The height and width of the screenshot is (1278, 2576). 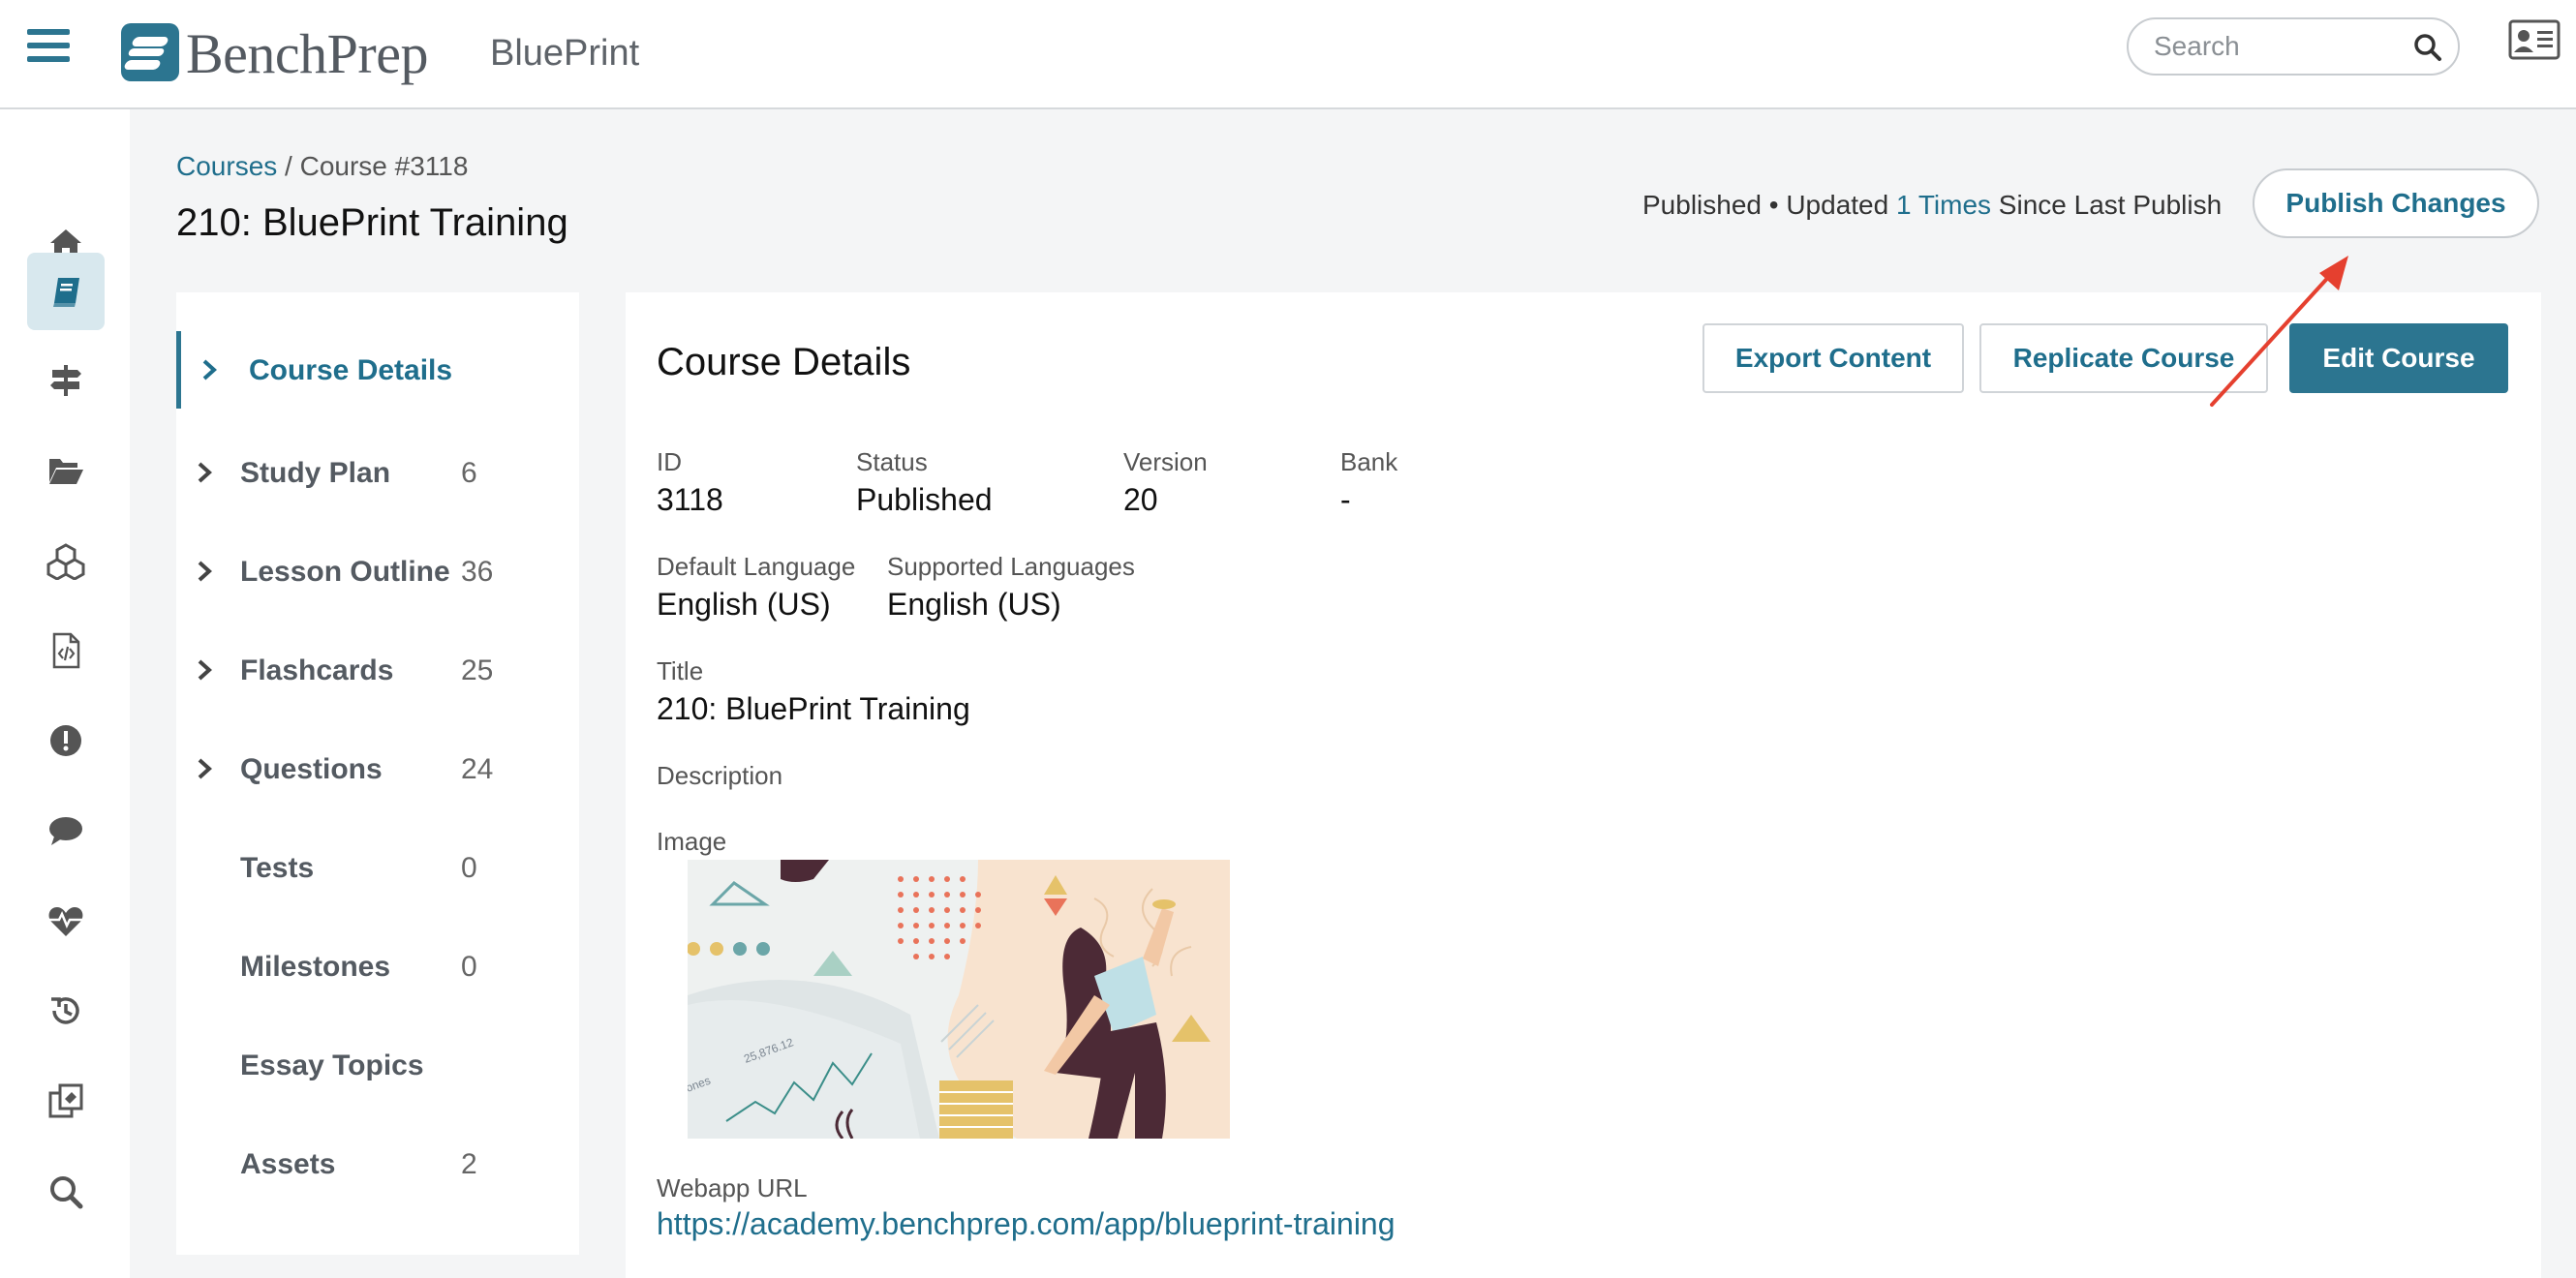 I want to click on course-image: 25,876.12 ones, so click(x=959, y=999).